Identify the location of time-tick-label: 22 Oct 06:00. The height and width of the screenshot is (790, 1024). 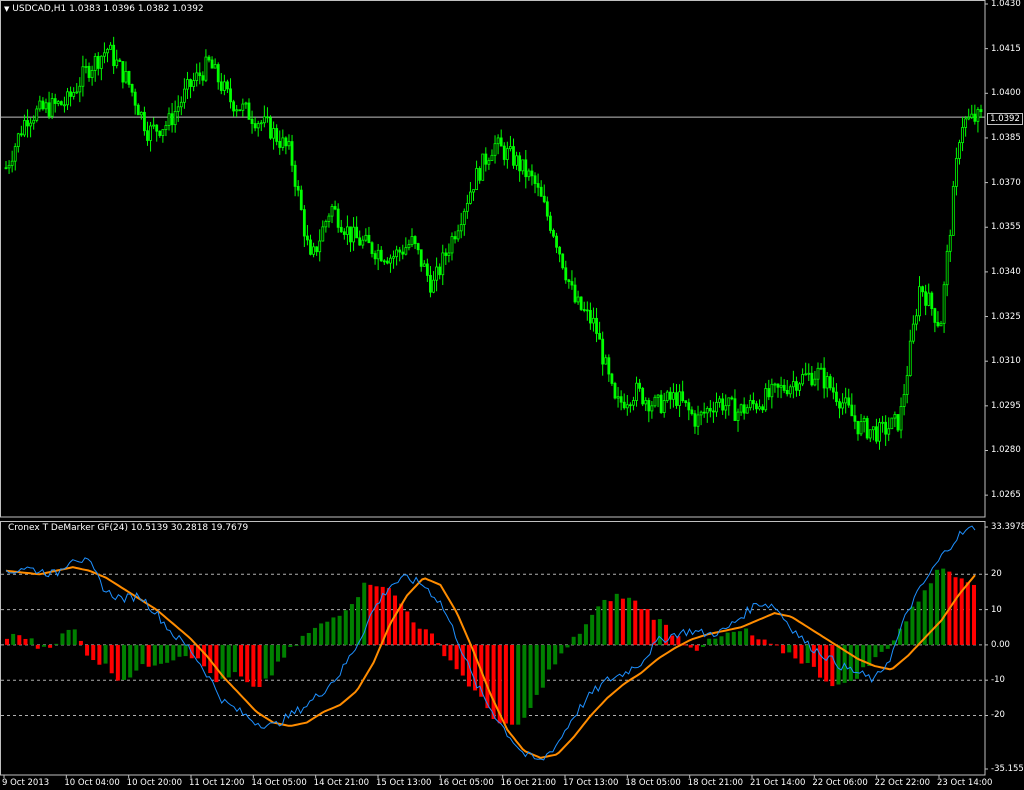
(840, 783).